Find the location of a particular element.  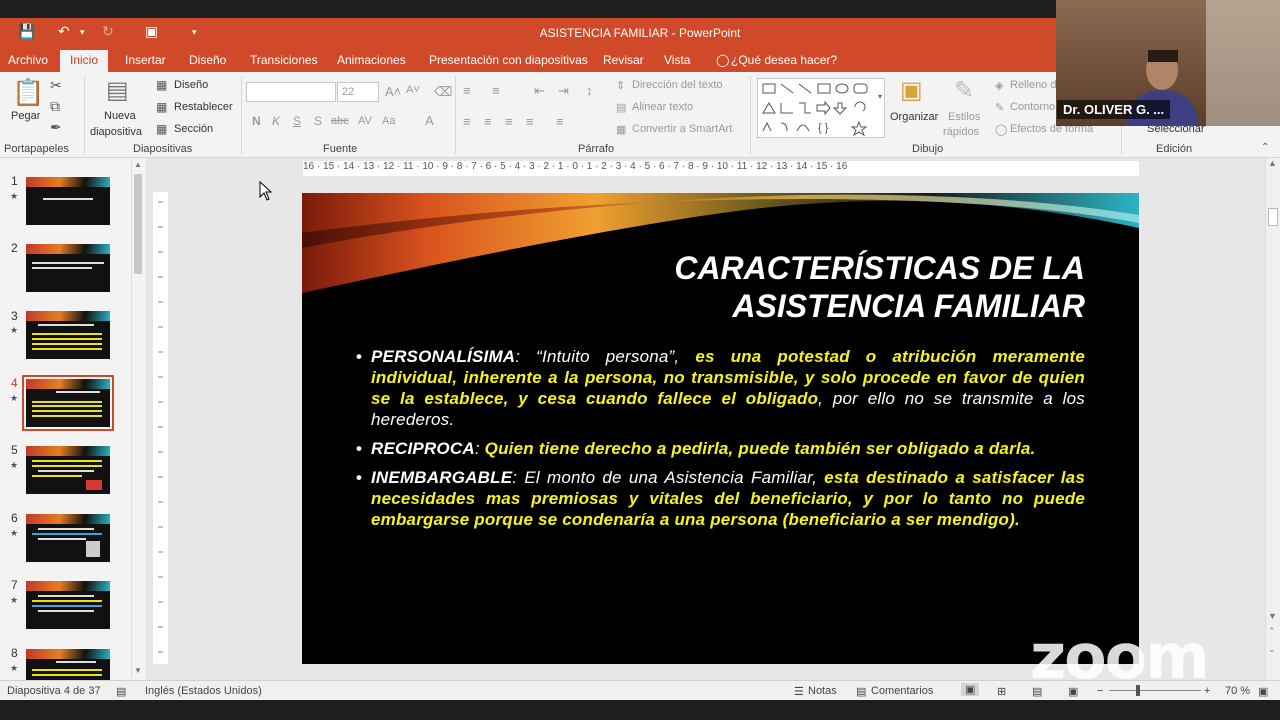

tab-presentacion: Presentación con diapositivas is located at coordinates (508, 60).